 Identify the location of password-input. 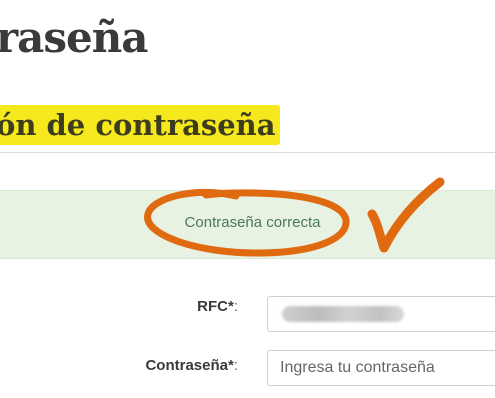
(381, 368).